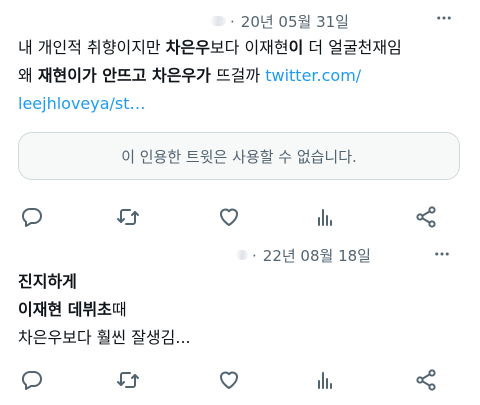  I want to click on tweet-date: · 20년 05월 31일, so click(289, 21).